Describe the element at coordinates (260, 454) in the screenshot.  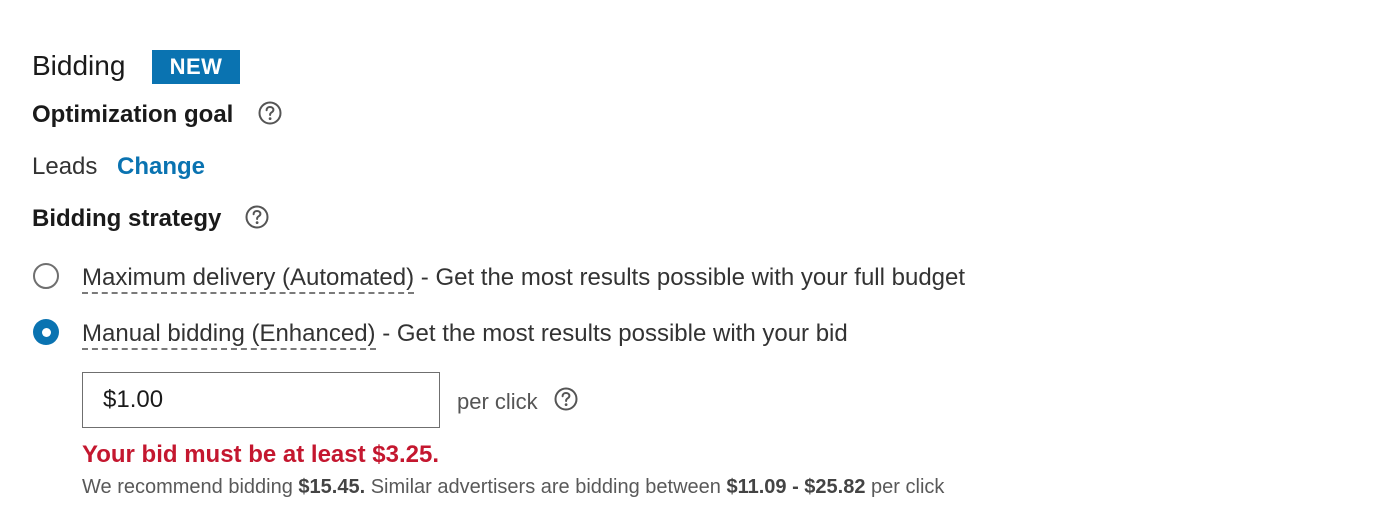
I see `bid-error-message: Your bid must be at least $3.25.` at that location.